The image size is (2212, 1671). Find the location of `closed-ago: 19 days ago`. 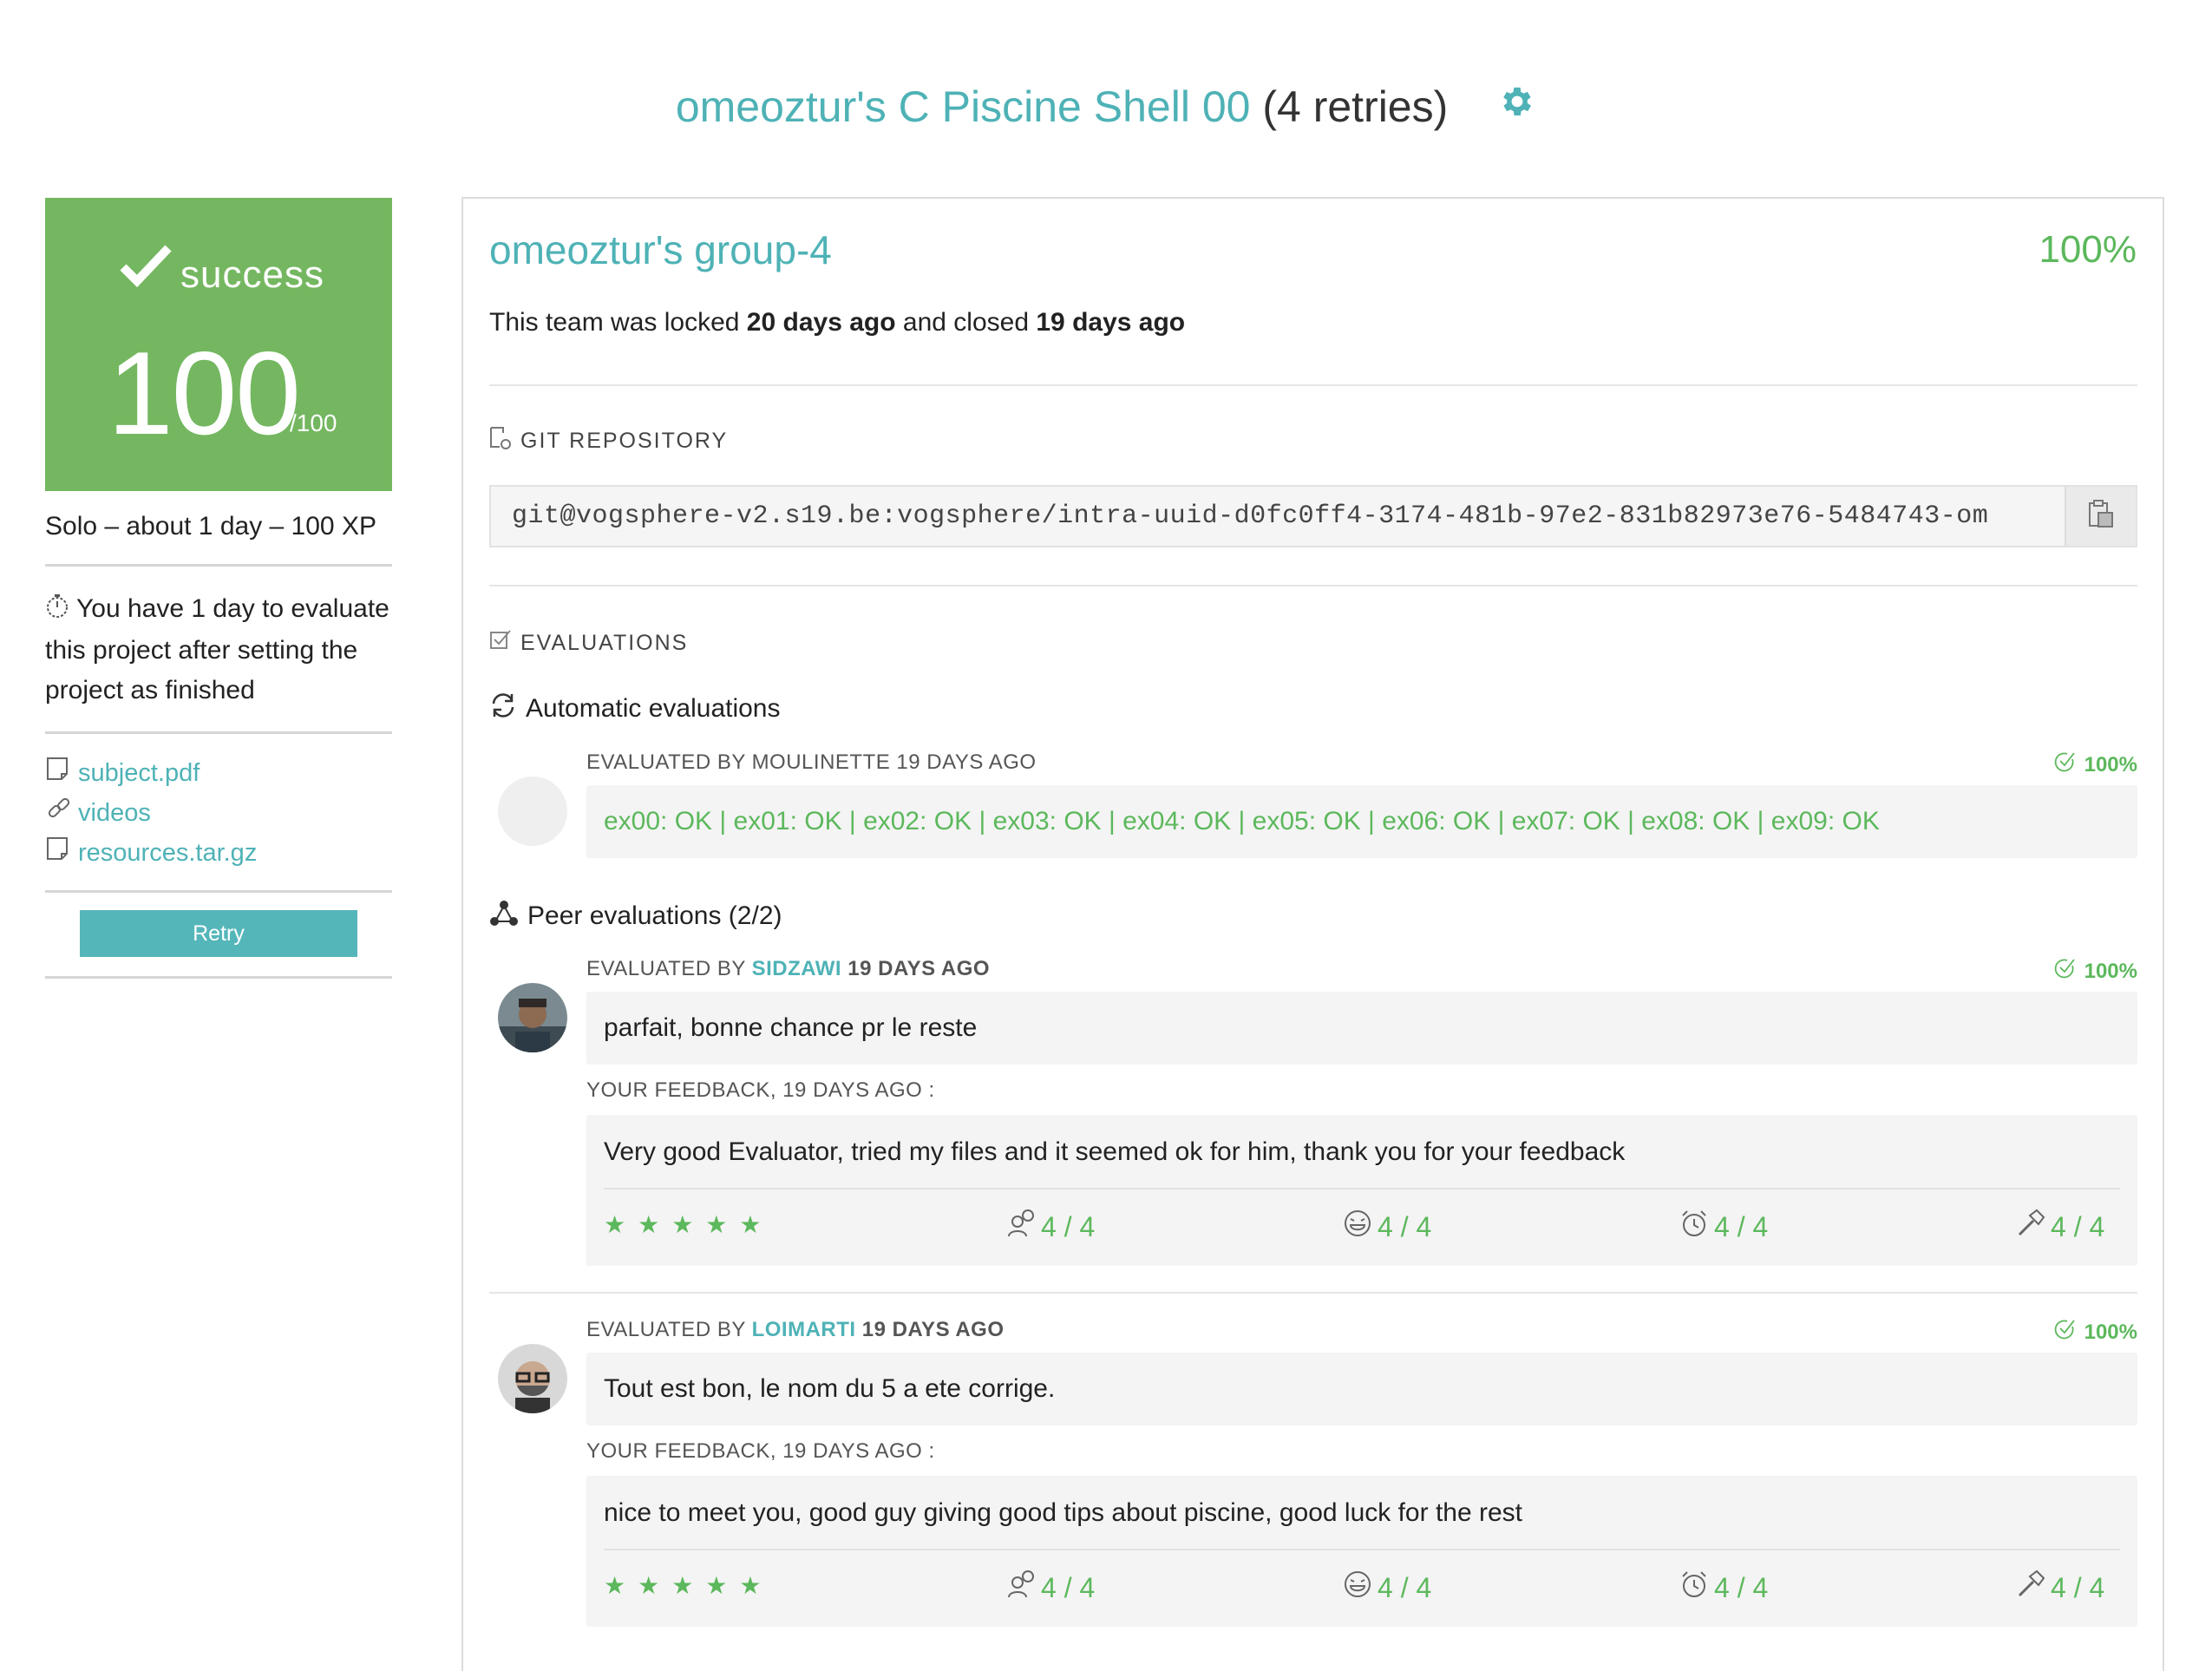

closed-ago: 19 days ago is located at coordinates (1111, 323).